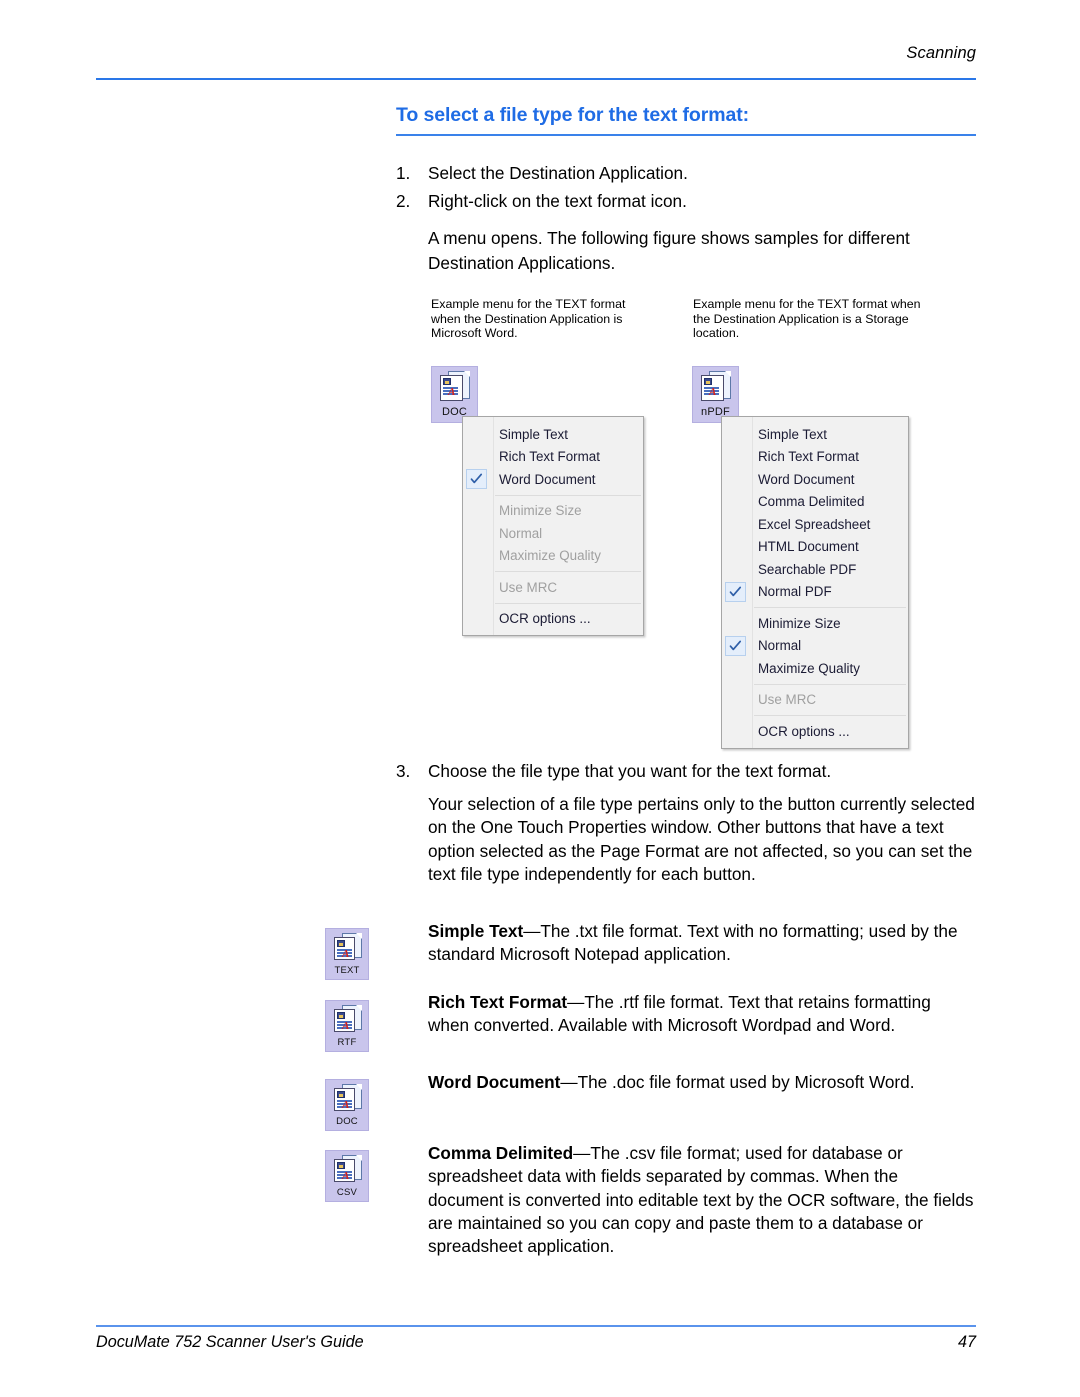 The image size is (1080, 1397). Describe the element at coordinates (403, 771) in the screenshot. I see `step-number: 3.` at that location.